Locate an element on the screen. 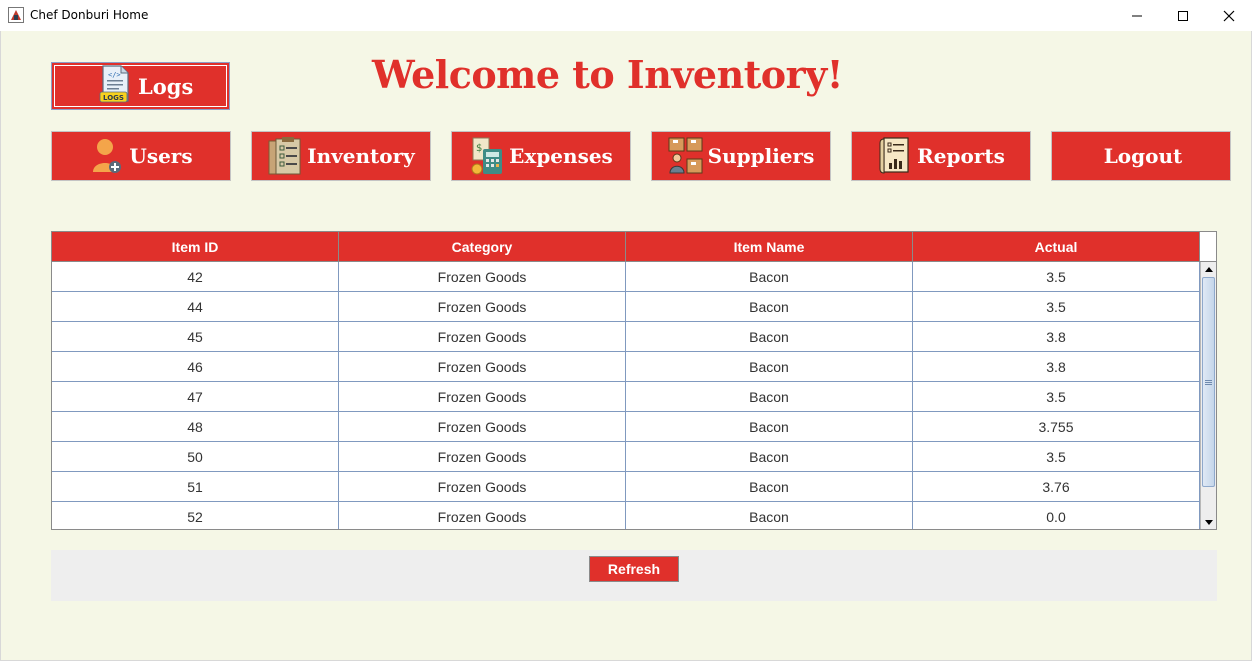  table-header: Item ID Category Item Name Actual is located at coordinates (626, 247).